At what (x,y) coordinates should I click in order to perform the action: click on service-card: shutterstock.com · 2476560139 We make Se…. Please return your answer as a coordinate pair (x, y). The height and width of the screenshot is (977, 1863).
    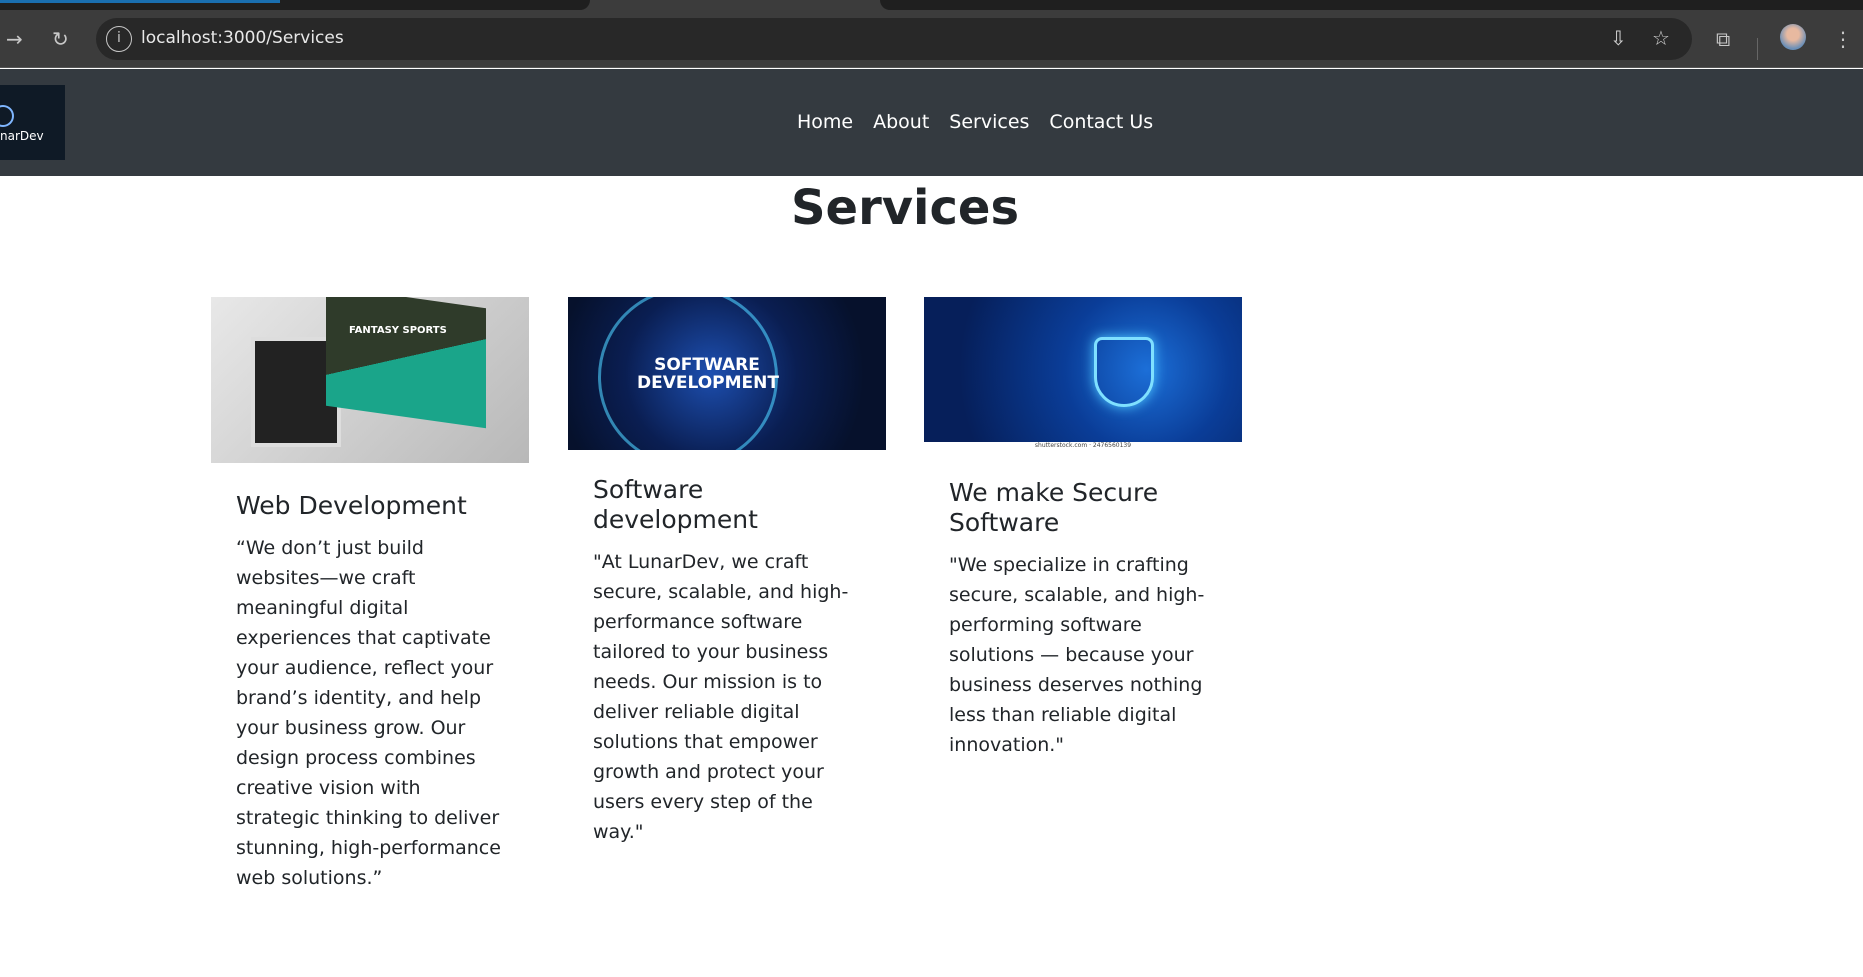
    Looking at the image, I should click on (1083, 528).